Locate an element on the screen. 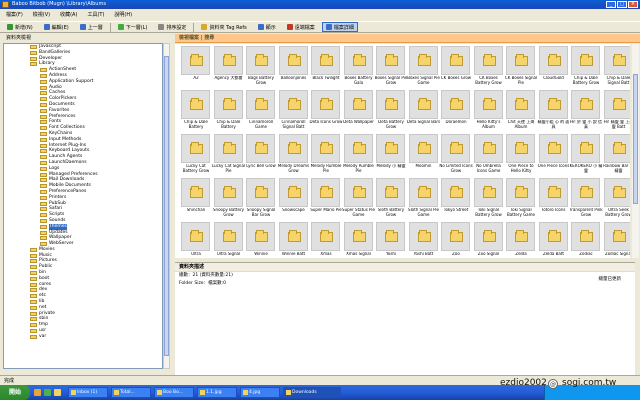 The width and height of the screenshot is (640, 400). folder-thumbnail: CK Boxes Signal Pie is located at coordinates (520, 67).